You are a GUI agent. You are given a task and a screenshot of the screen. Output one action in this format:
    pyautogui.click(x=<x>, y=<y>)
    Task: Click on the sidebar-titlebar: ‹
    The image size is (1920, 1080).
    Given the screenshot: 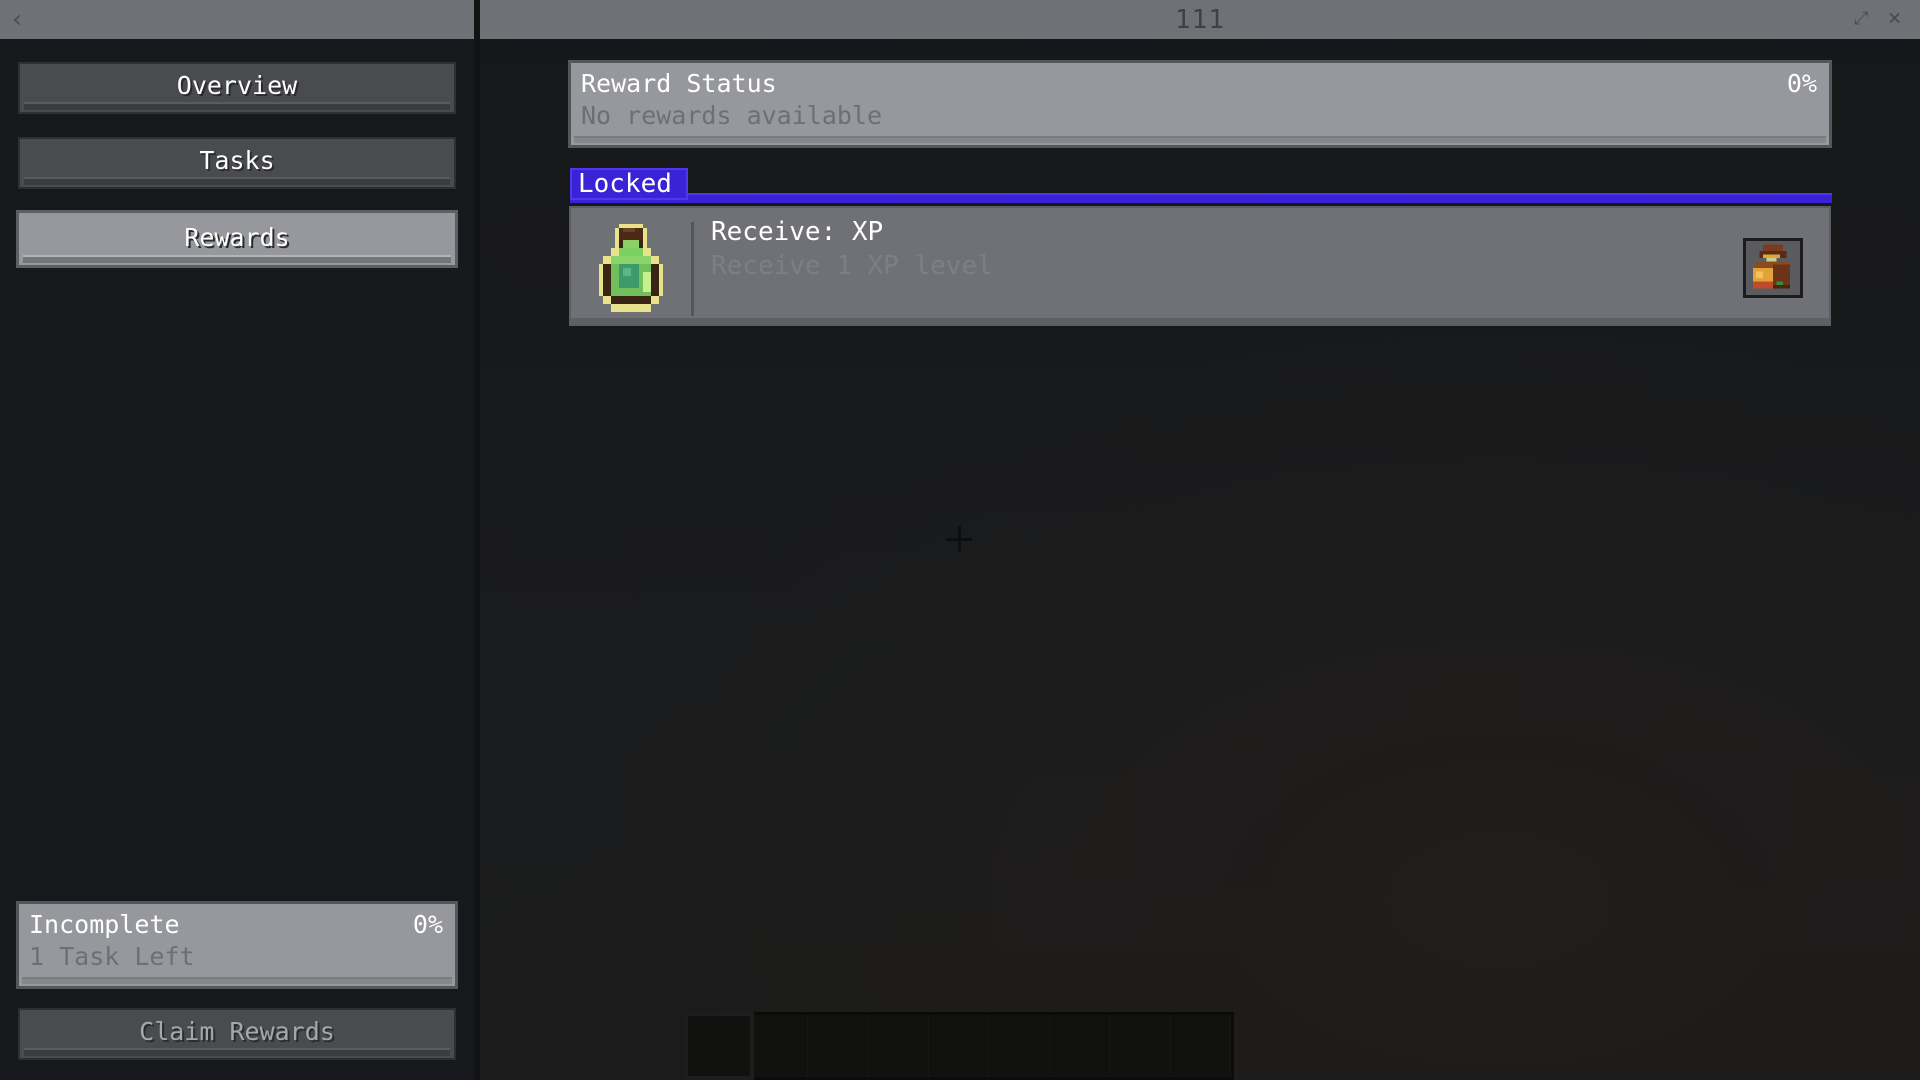 What is the action you would take?
    pyautogui.click(x=237, y=19)
    